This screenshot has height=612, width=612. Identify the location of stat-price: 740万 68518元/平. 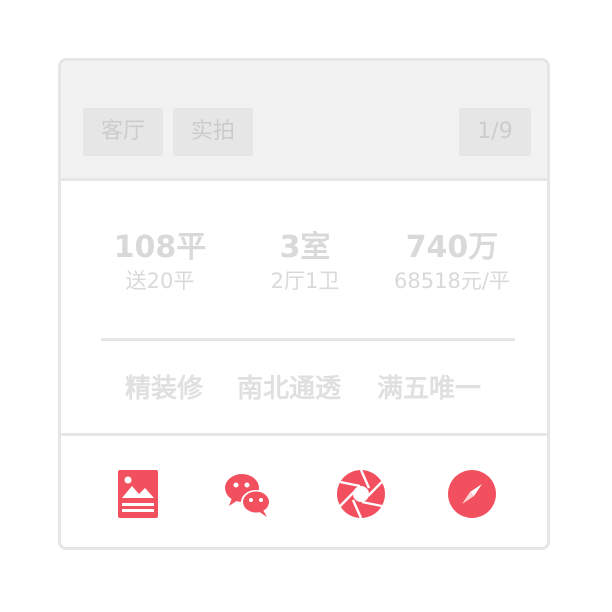
(452, 263).